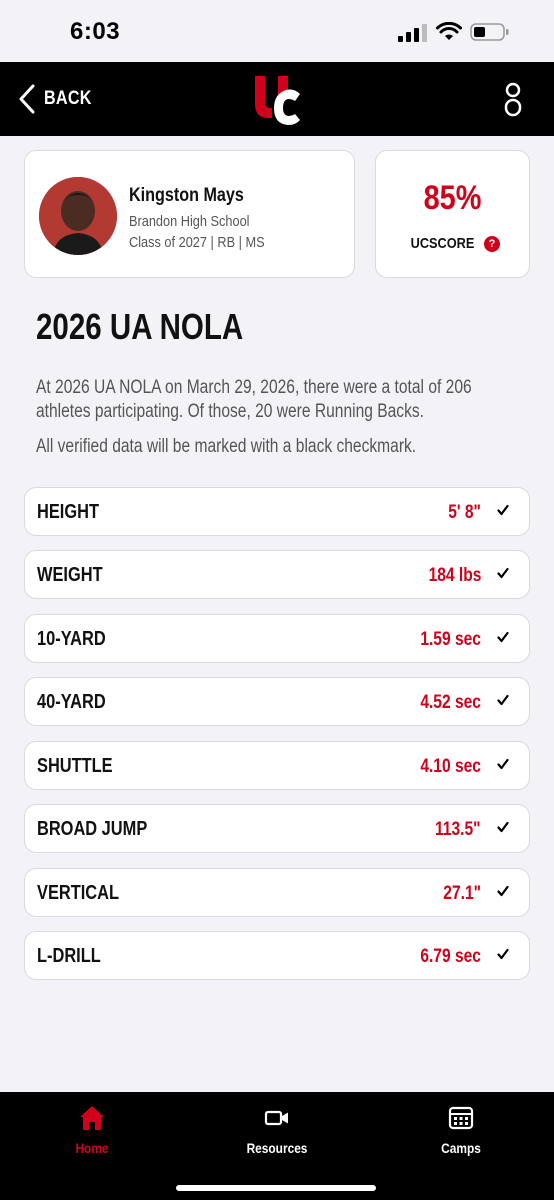 Image resolution: width=554 pixels, height=1200 pixels. Describe the element at coordinates (277, 955) in the screenshot. I see `metric-row-l-drill: L-DRILL 6.79 sec` at that location.